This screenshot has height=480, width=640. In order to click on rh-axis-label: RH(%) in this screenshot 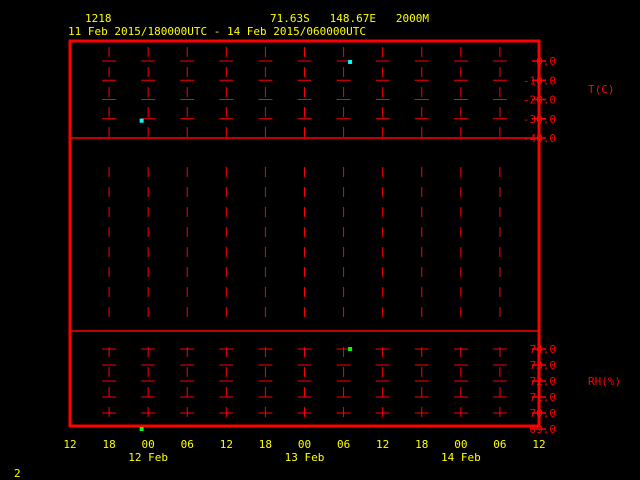, I will do `click(604, 381)`.